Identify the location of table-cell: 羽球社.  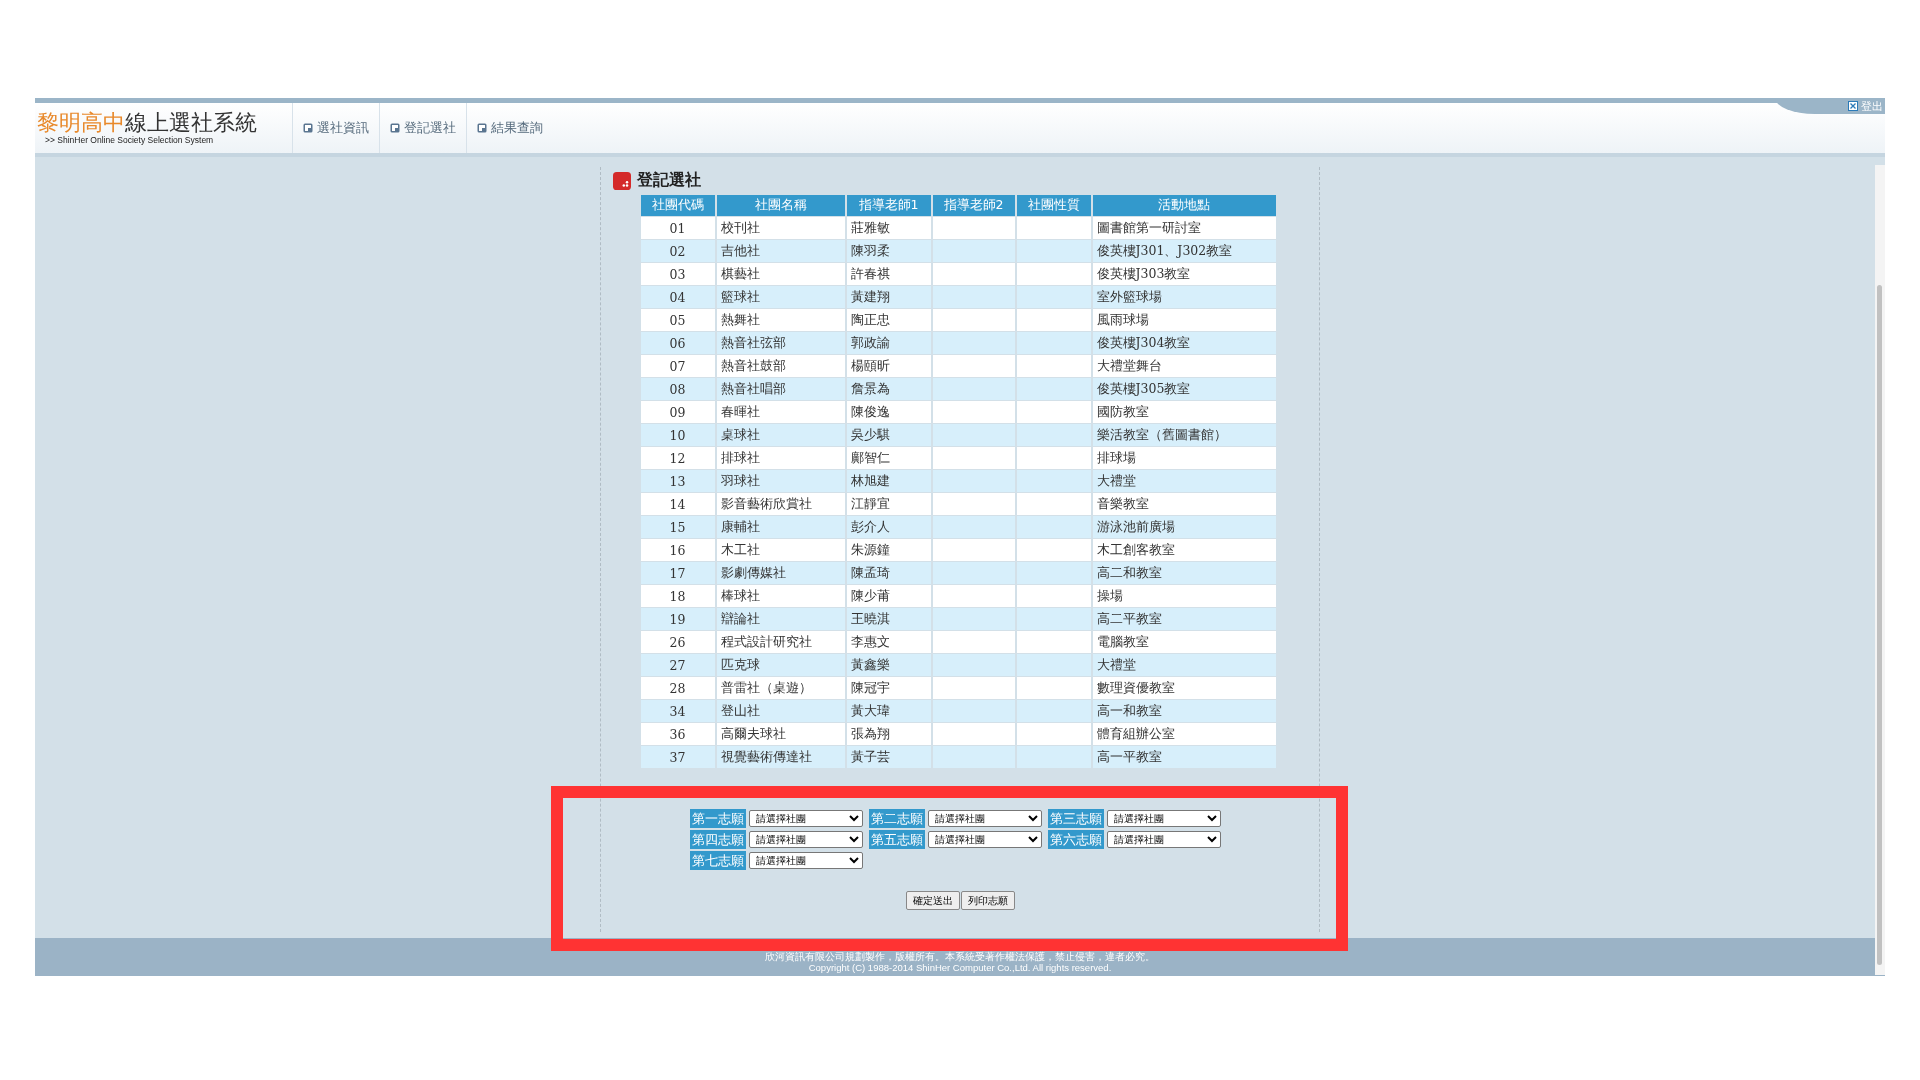
(780, 481).